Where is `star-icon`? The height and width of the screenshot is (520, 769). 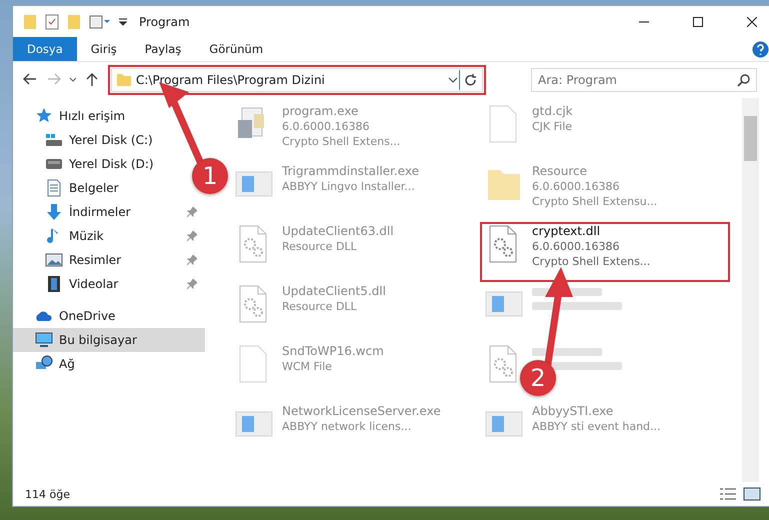
star-icon is located at coordinates (44, 116).